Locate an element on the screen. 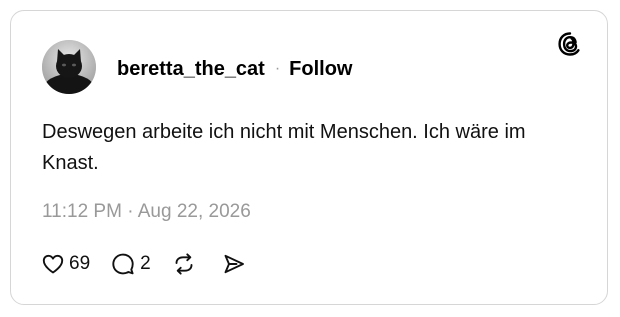 The width and height of the screenshot is (620, 317). like-button: 69 is located at coordinates (65, 264).